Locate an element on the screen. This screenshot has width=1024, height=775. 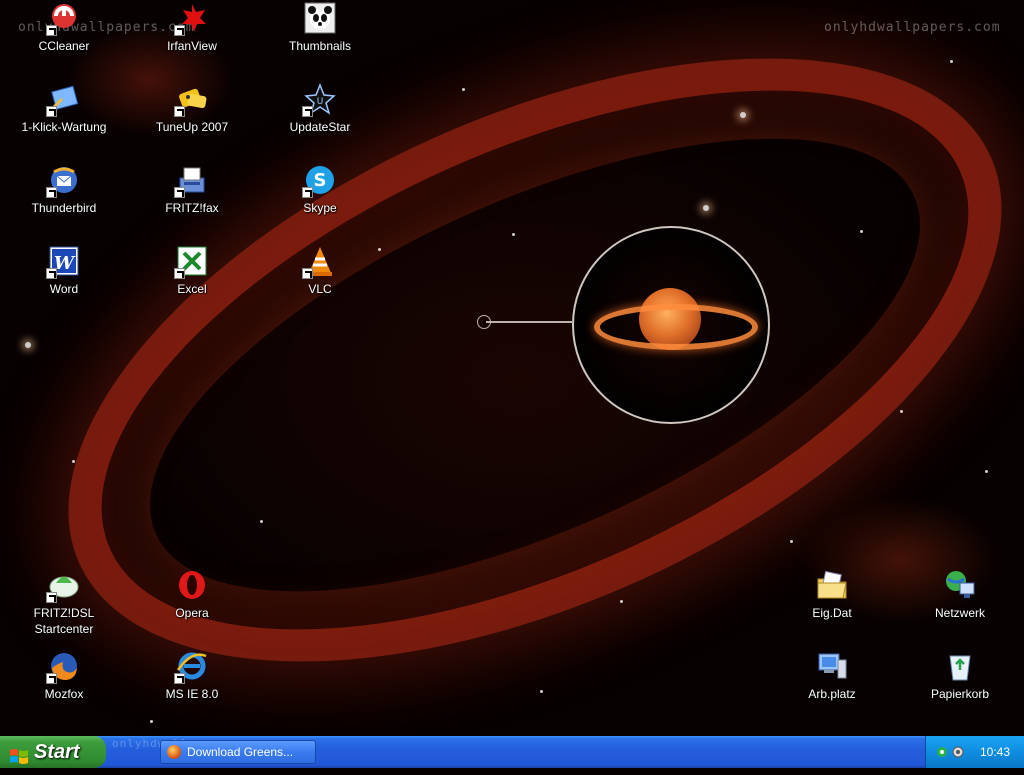
desktop-icon-thunderbird: Thunderbird is located at coordinates (64, 190).